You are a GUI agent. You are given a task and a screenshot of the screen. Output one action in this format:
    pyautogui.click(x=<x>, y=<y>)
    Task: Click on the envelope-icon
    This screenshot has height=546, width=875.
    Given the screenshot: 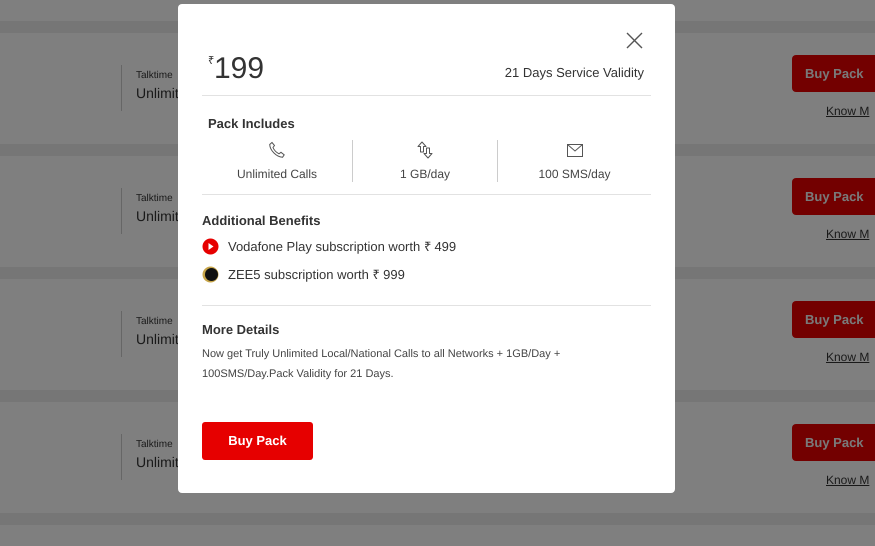 What is the action you would take?
    pyautogui.click(x=574, y=150)
    